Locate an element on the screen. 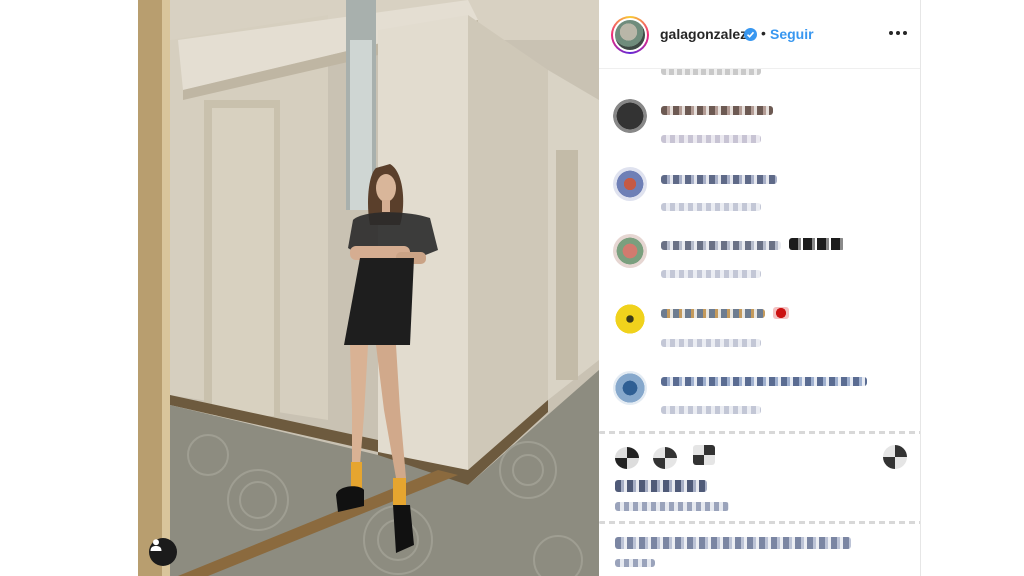 This screenshot has width=1024, height=576. follow-button: Seguir is located at coordinates (792, 34).